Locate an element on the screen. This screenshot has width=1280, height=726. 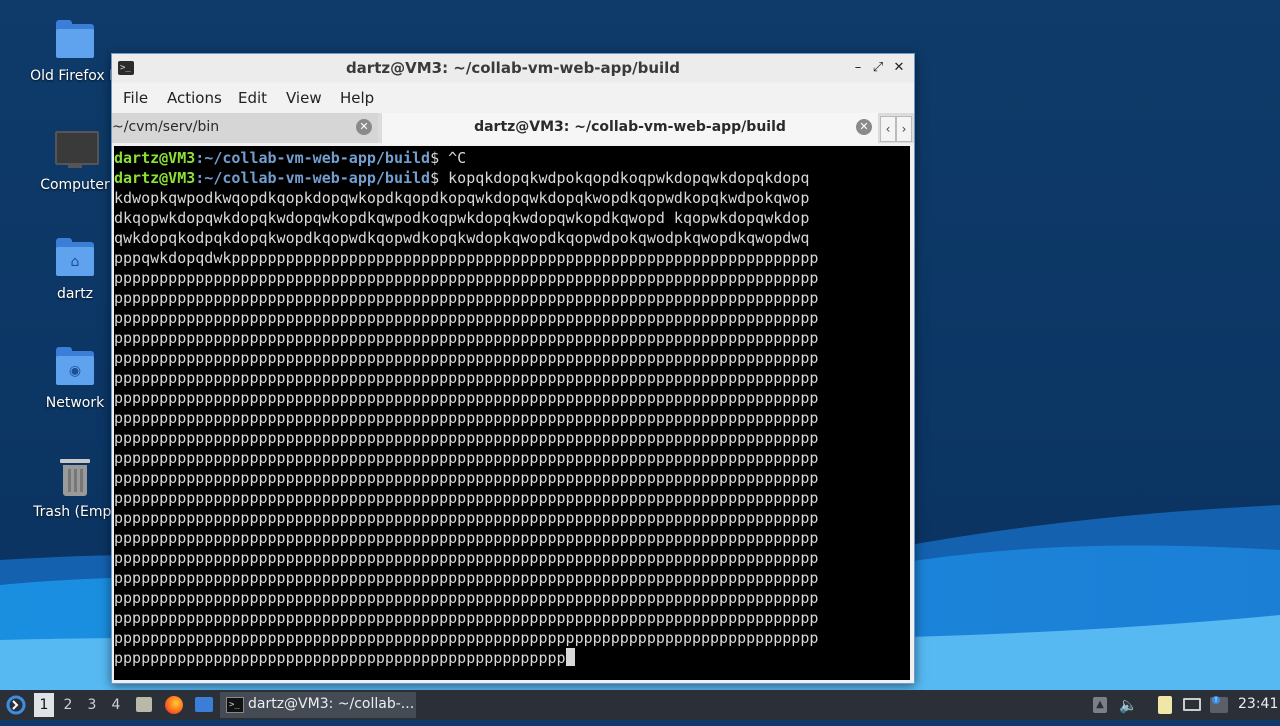
menu-view: View is located at coordinates (304, 98).